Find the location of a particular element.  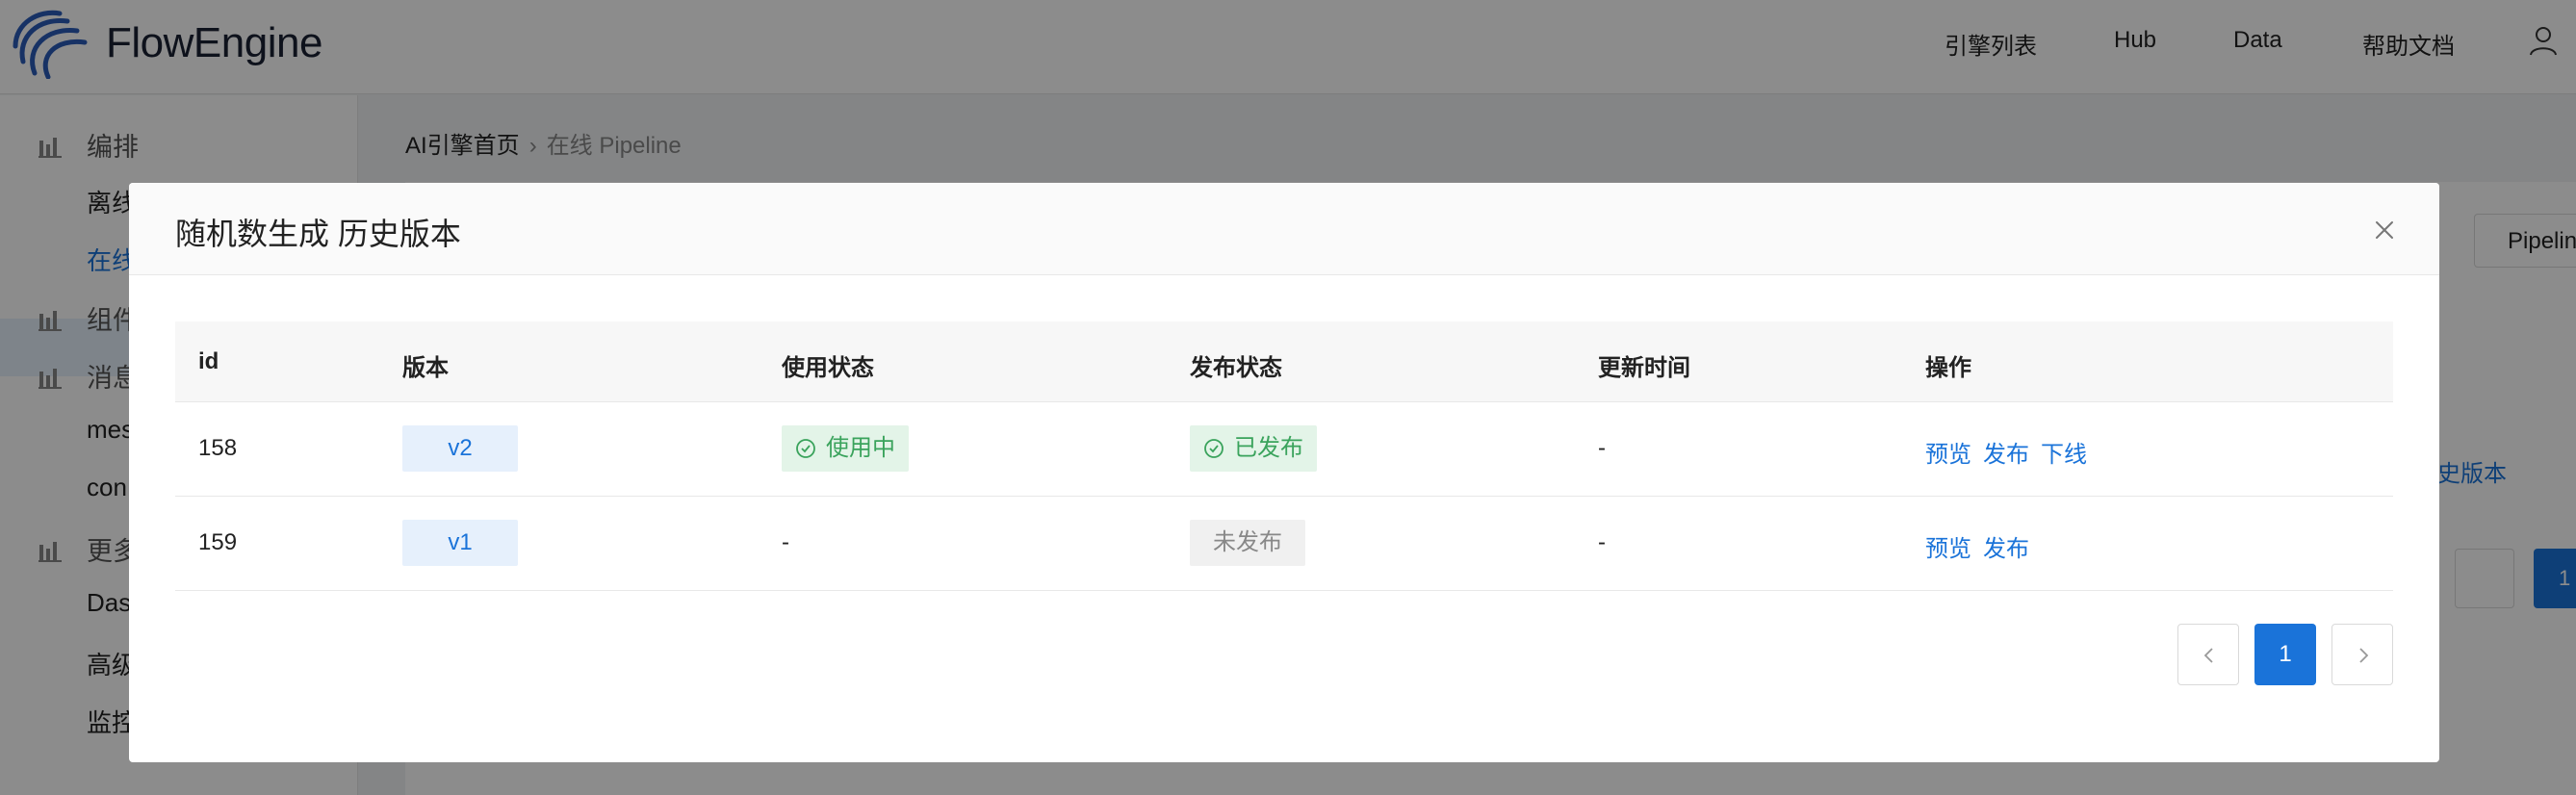

publish-status-badge: 未发布 is located at coordinates (1247, 543).